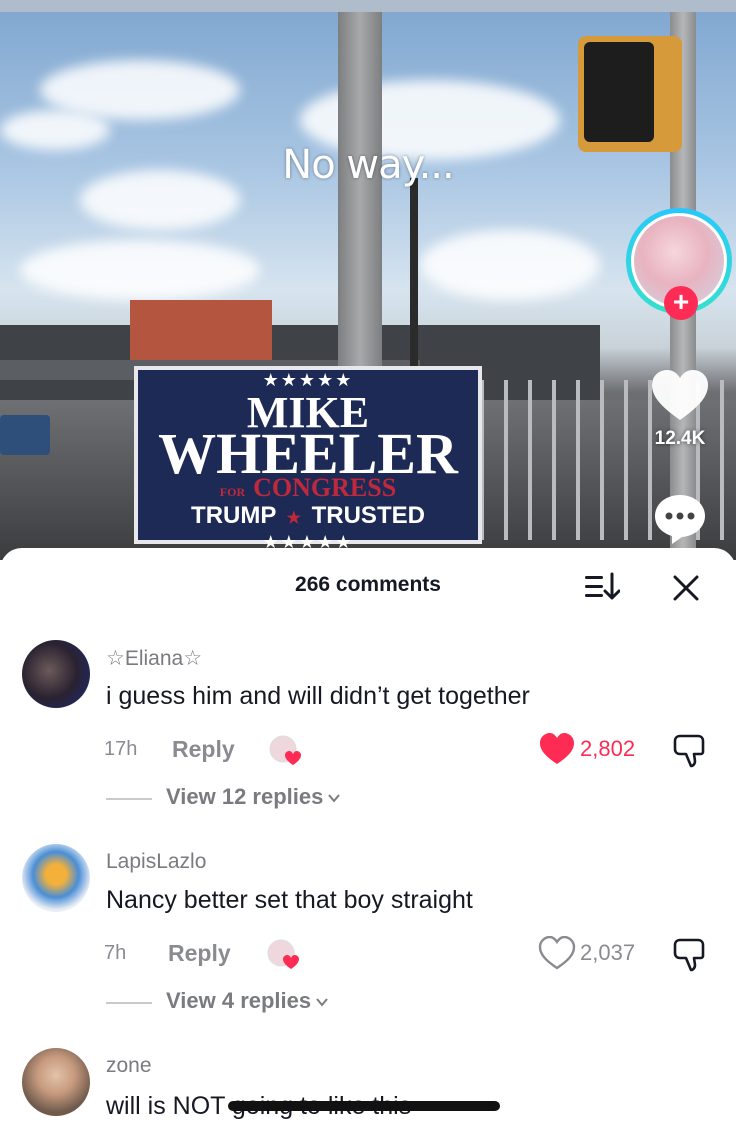 This screenshot has width=736, height=1127. I want to click on comment-text: Nancy better set that boy straight, so click(289, 900).